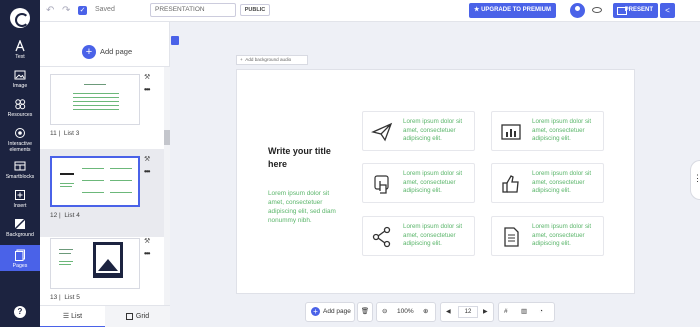 The image size is (700, 327). What do you see at coordinates (20, 104) in the screenshot?
I see `resources-icon` at bounding box center [20, 104].